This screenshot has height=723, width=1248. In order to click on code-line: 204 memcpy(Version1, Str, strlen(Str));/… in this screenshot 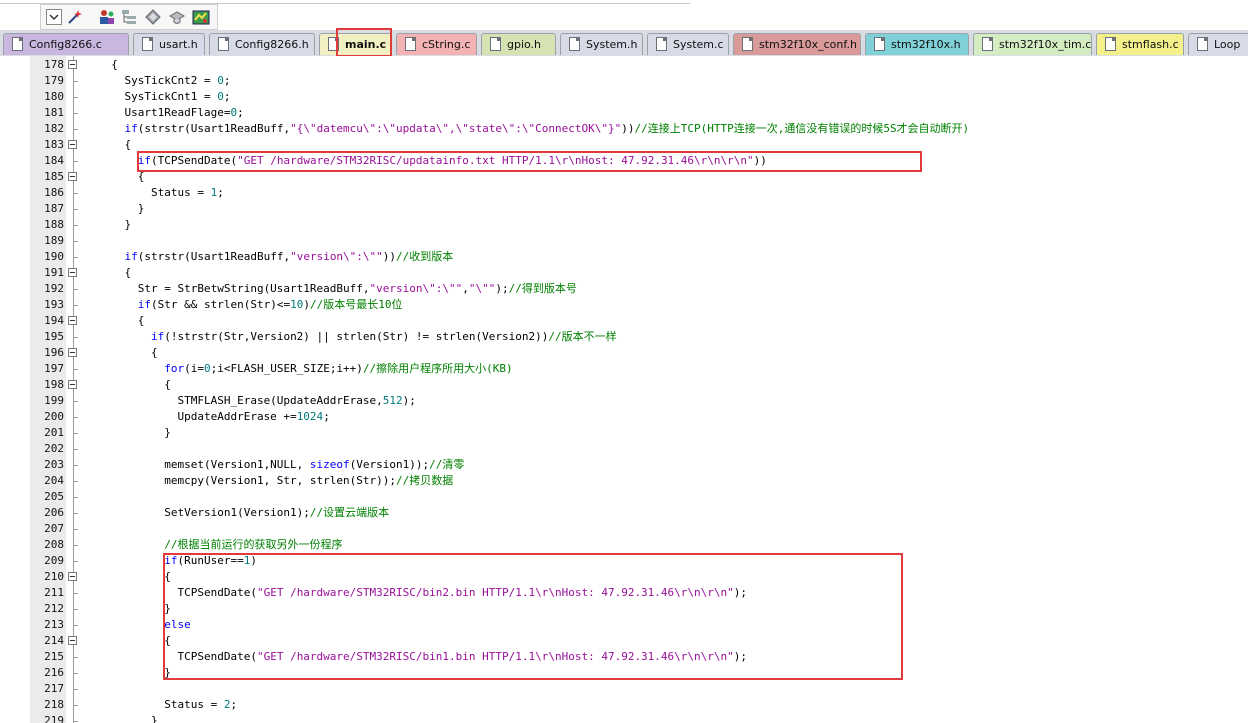, I will do `click(624, 481)`.